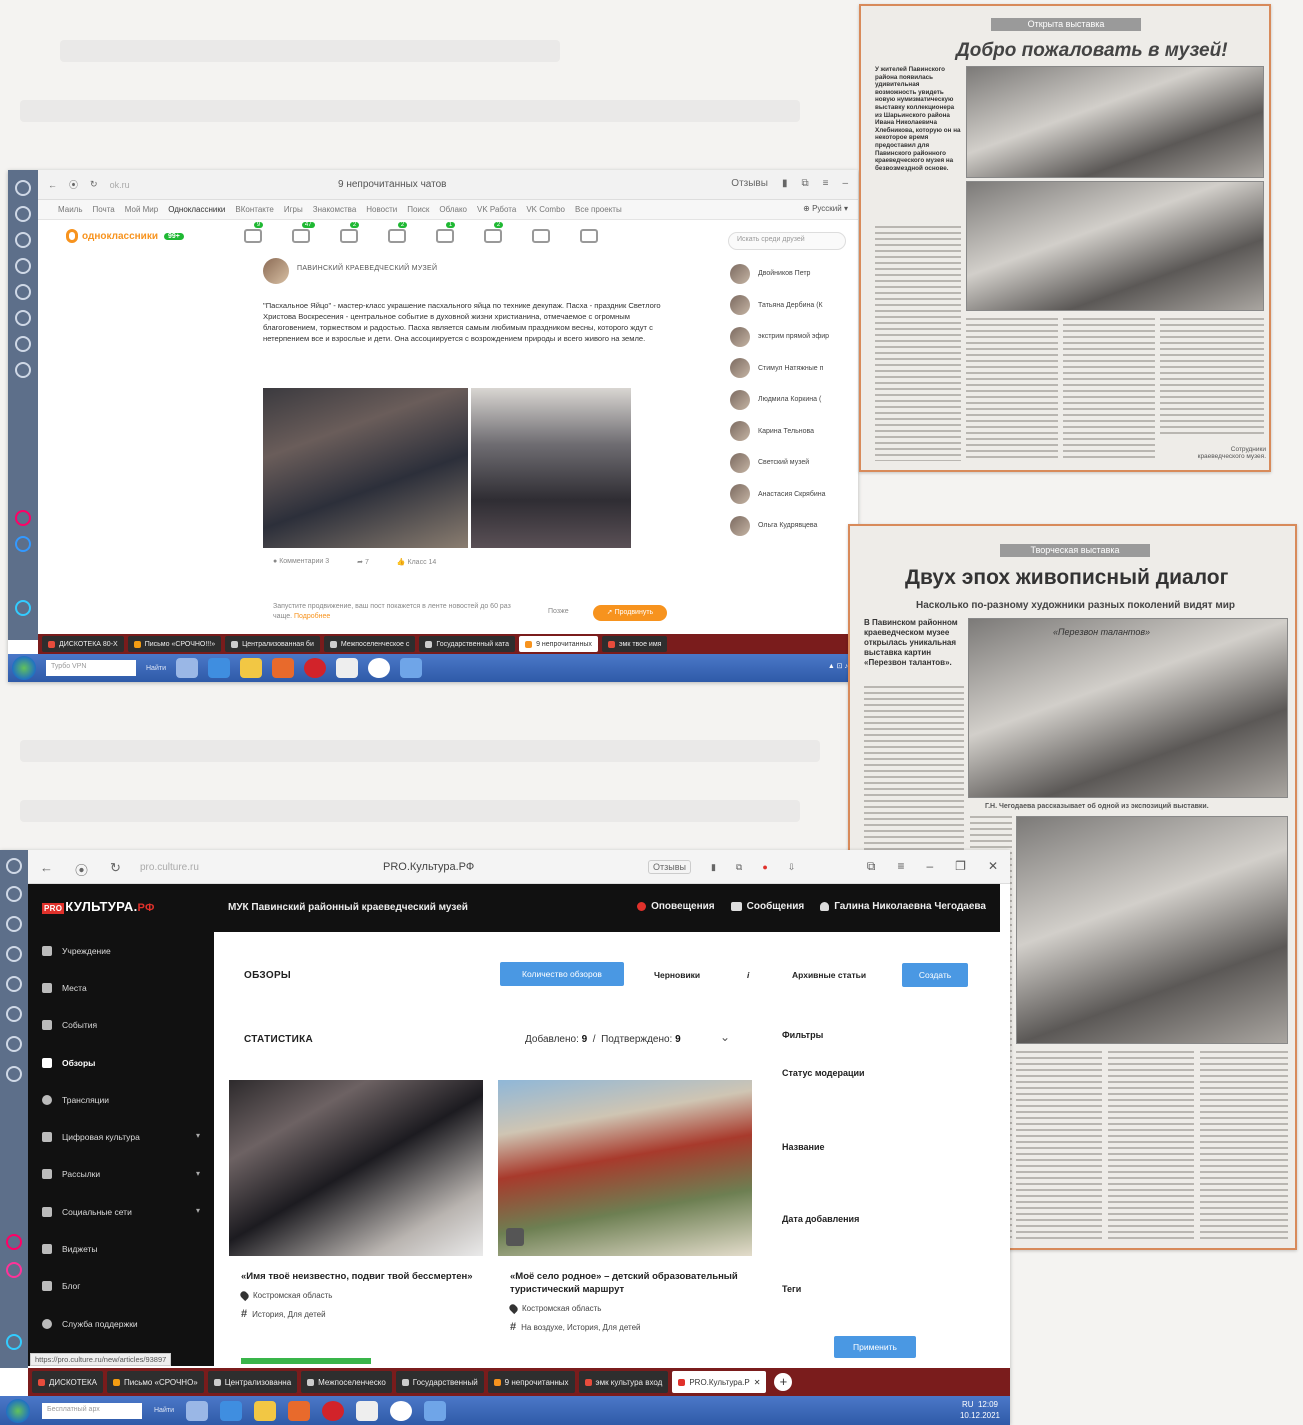  Describe the element at coordinates (253, 232) in the screenshot. I see `messages-icon: 9` at that location.